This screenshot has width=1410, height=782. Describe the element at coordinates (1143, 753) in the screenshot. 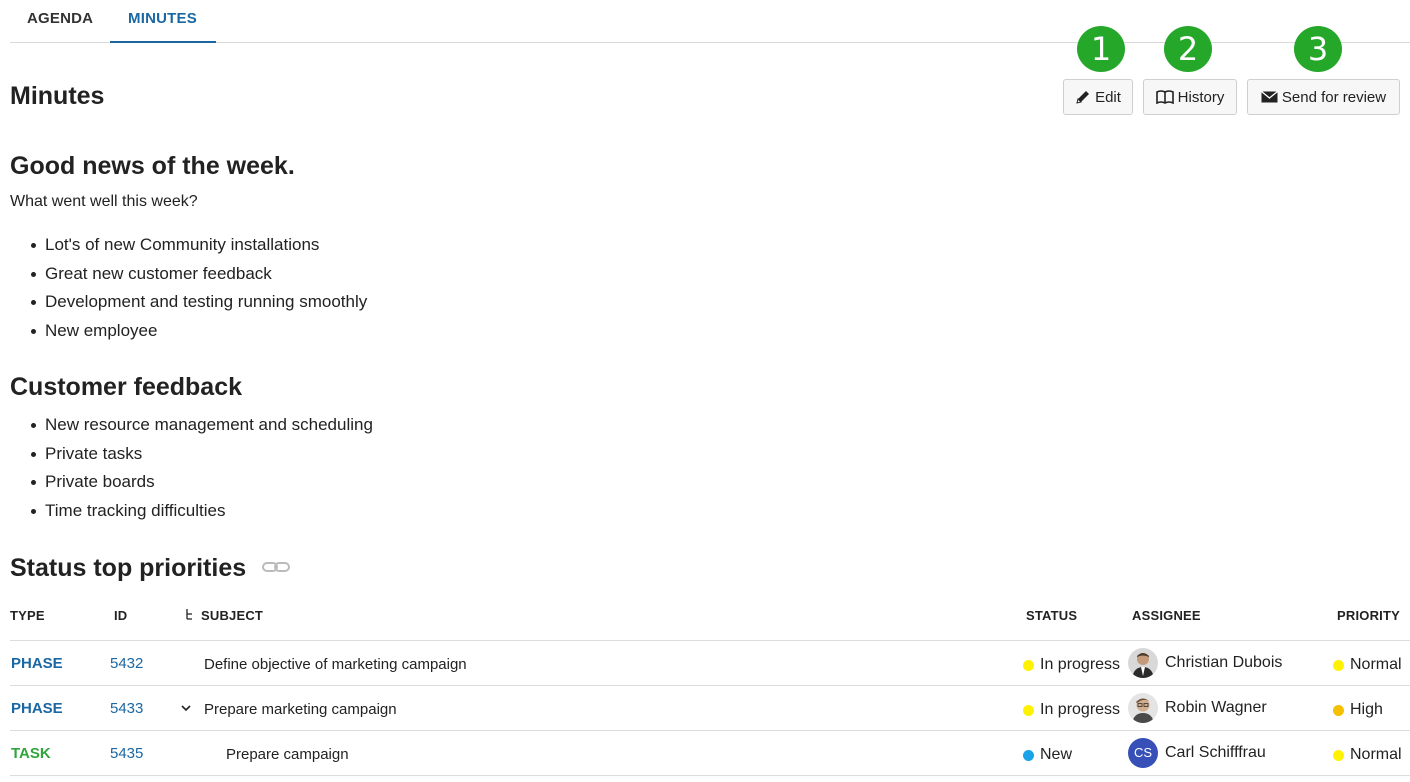

I see `avatar: CS` at that location.